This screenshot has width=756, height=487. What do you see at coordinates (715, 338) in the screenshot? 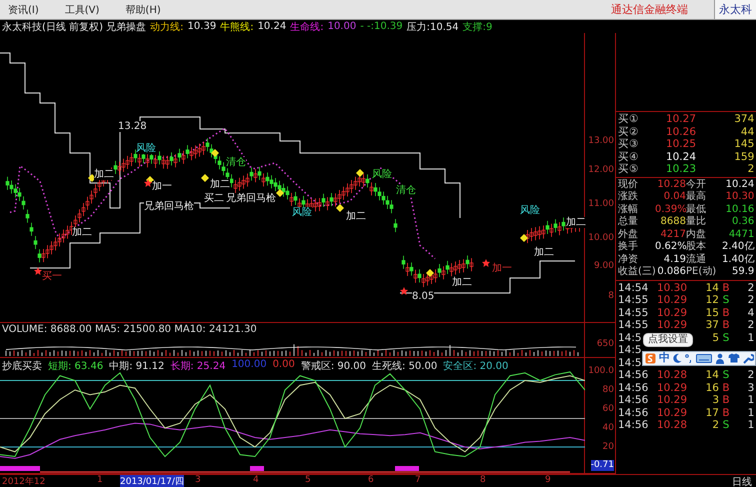
I see `tick-volume: 5` at bounding box center [715, 338].